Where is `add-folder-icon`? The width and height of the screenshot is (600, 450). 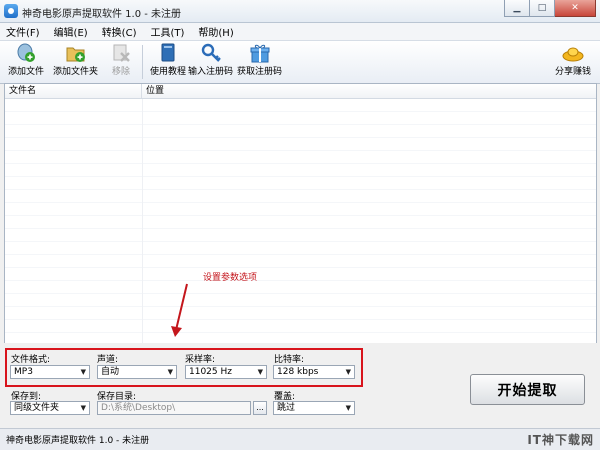 add-folder-icon is located at coordinates (76, 53).